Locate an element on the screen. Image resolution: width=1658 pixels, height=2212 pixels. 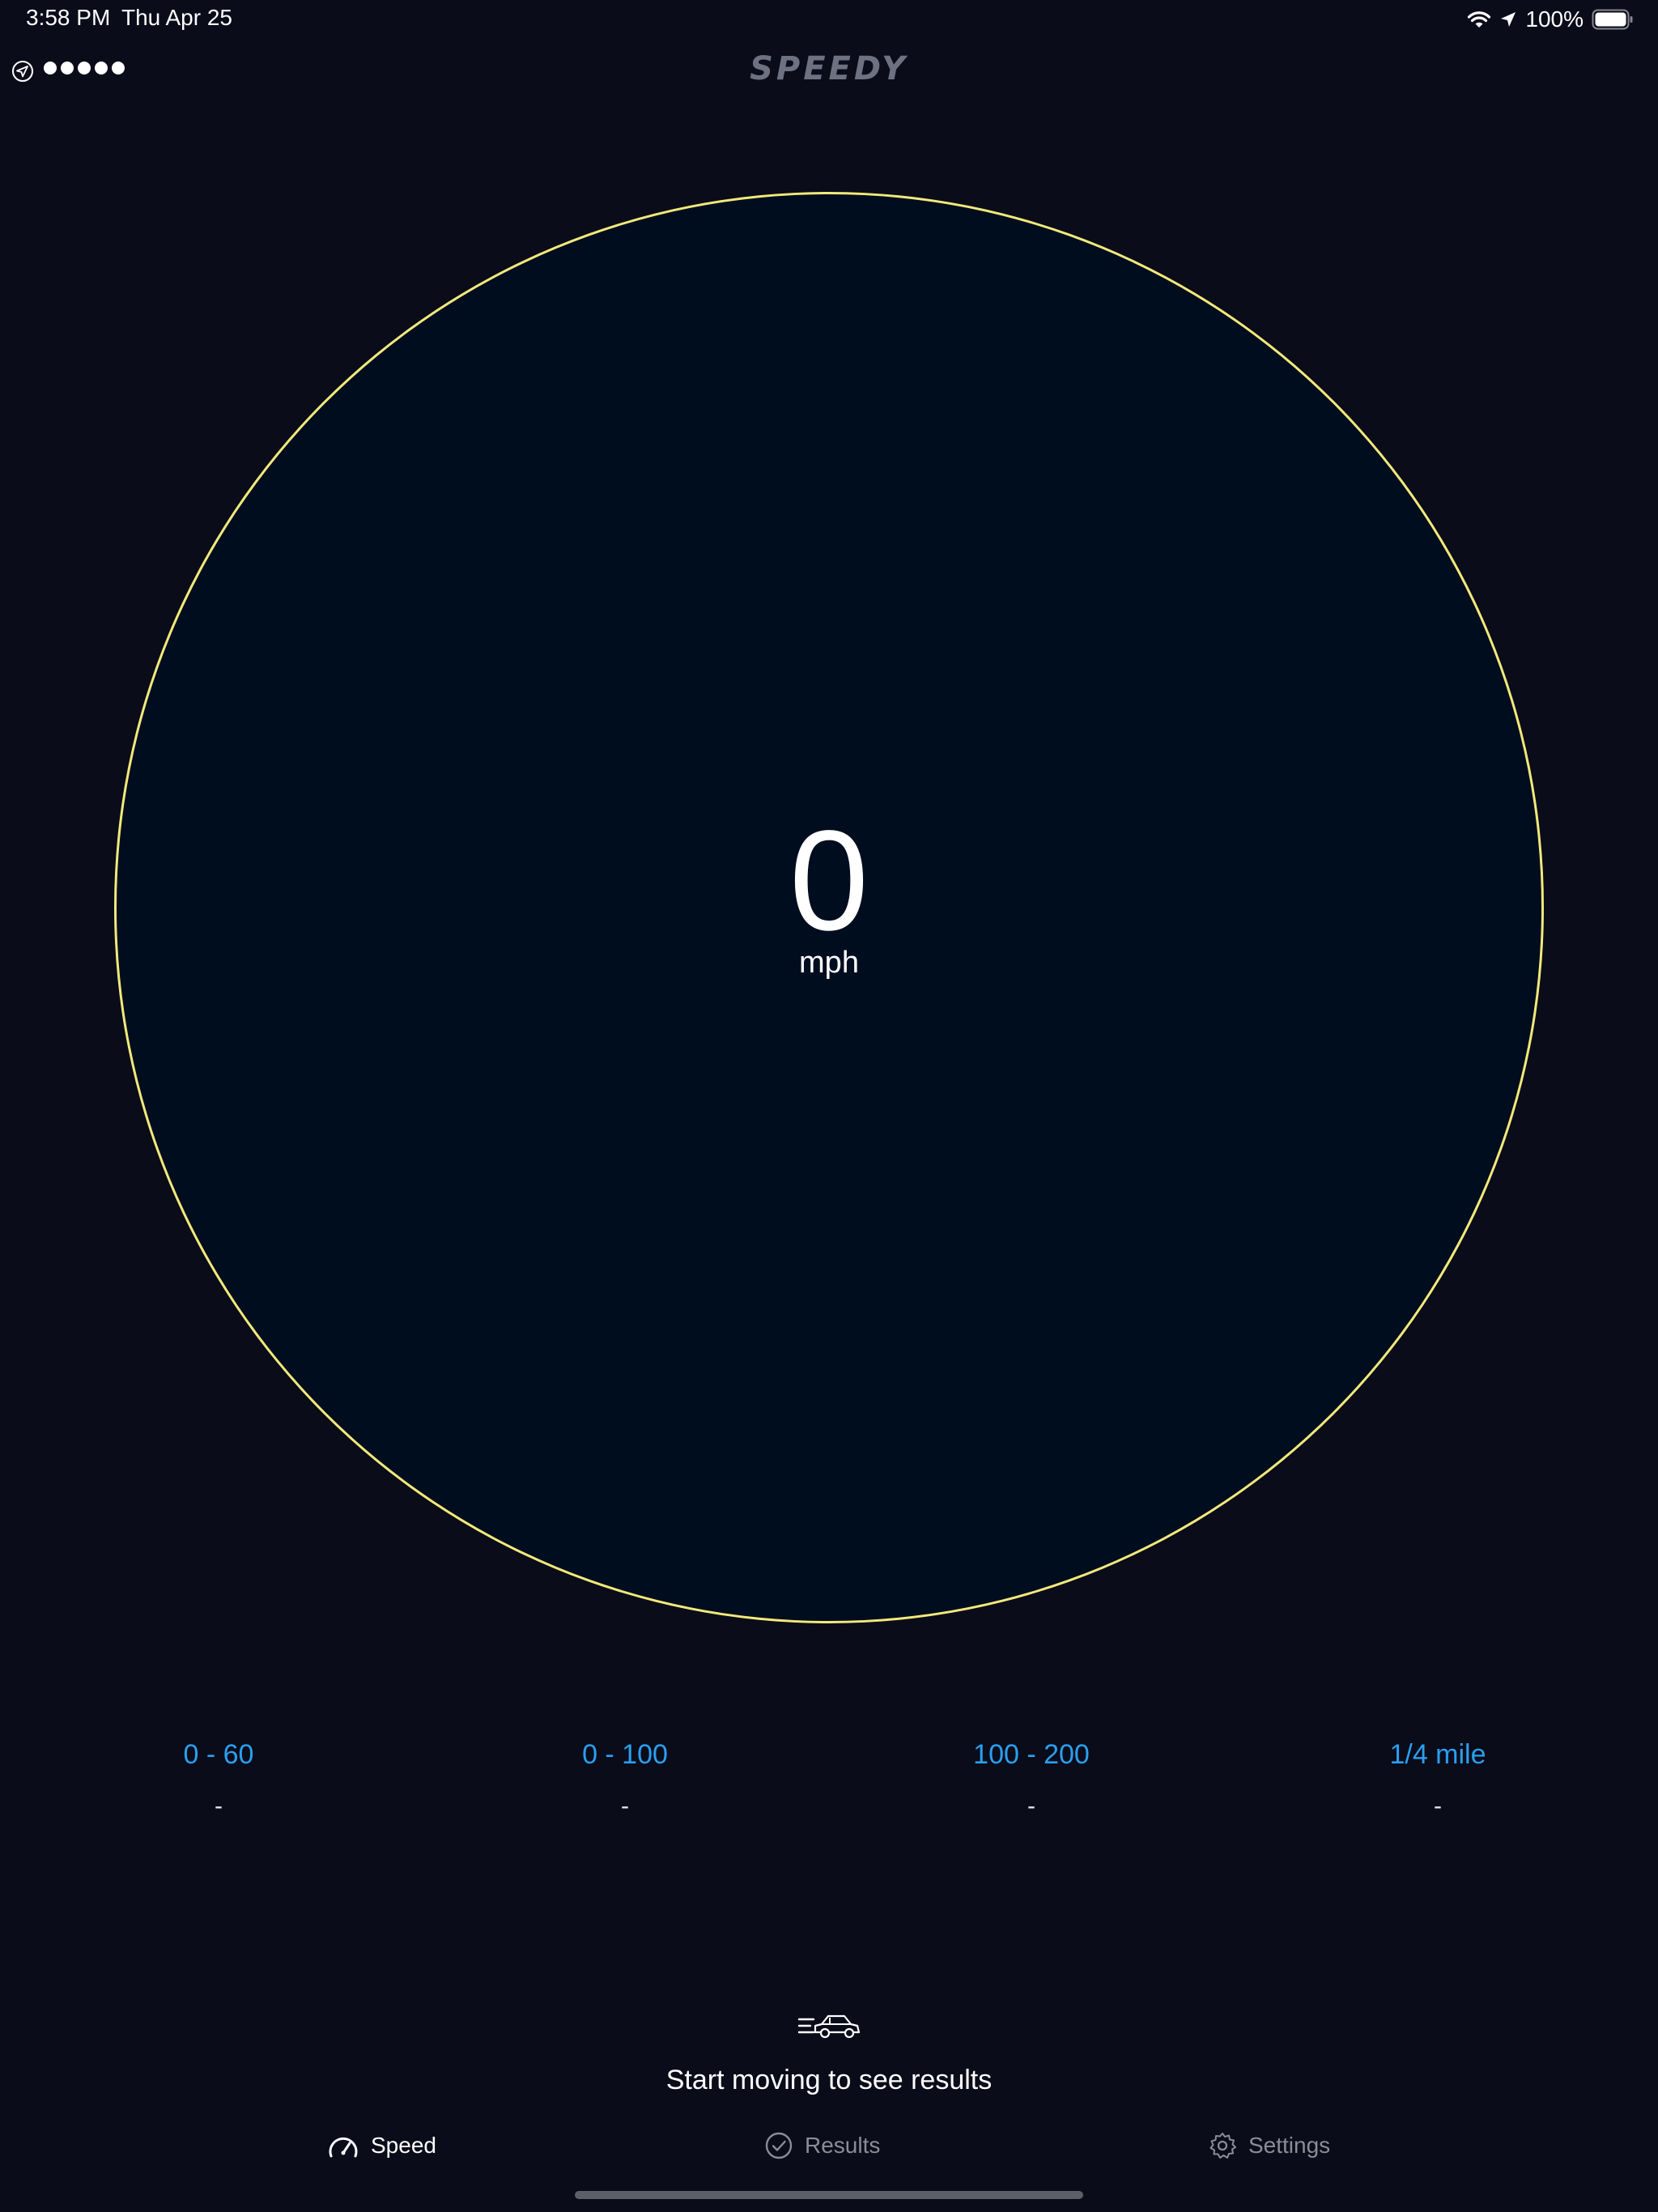
tab-settings: Settings is located at coordinates (1269, 2146).